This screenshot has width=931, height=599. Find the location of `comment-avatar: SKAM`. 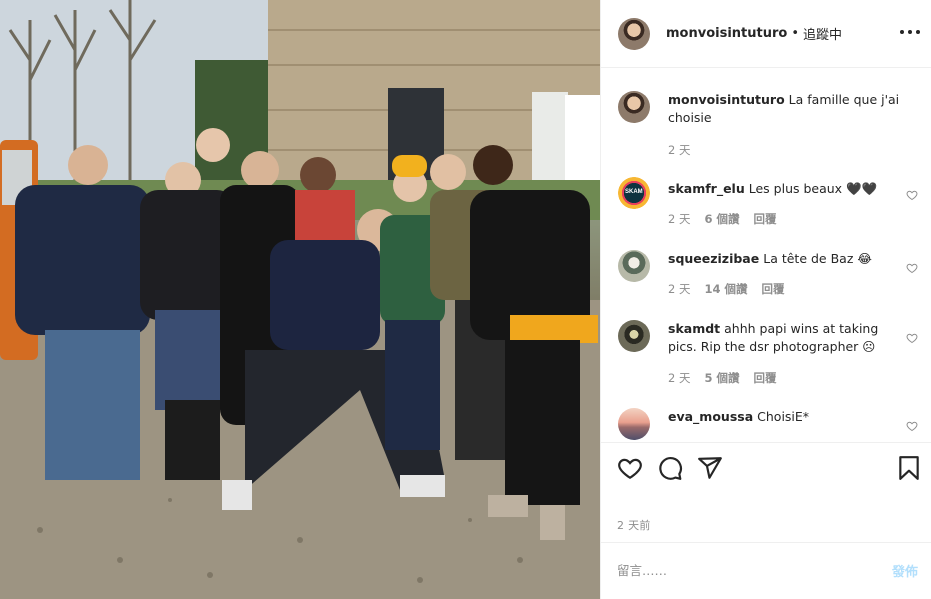

comment-avatar: SKAM is located at coordinates (634, 193).